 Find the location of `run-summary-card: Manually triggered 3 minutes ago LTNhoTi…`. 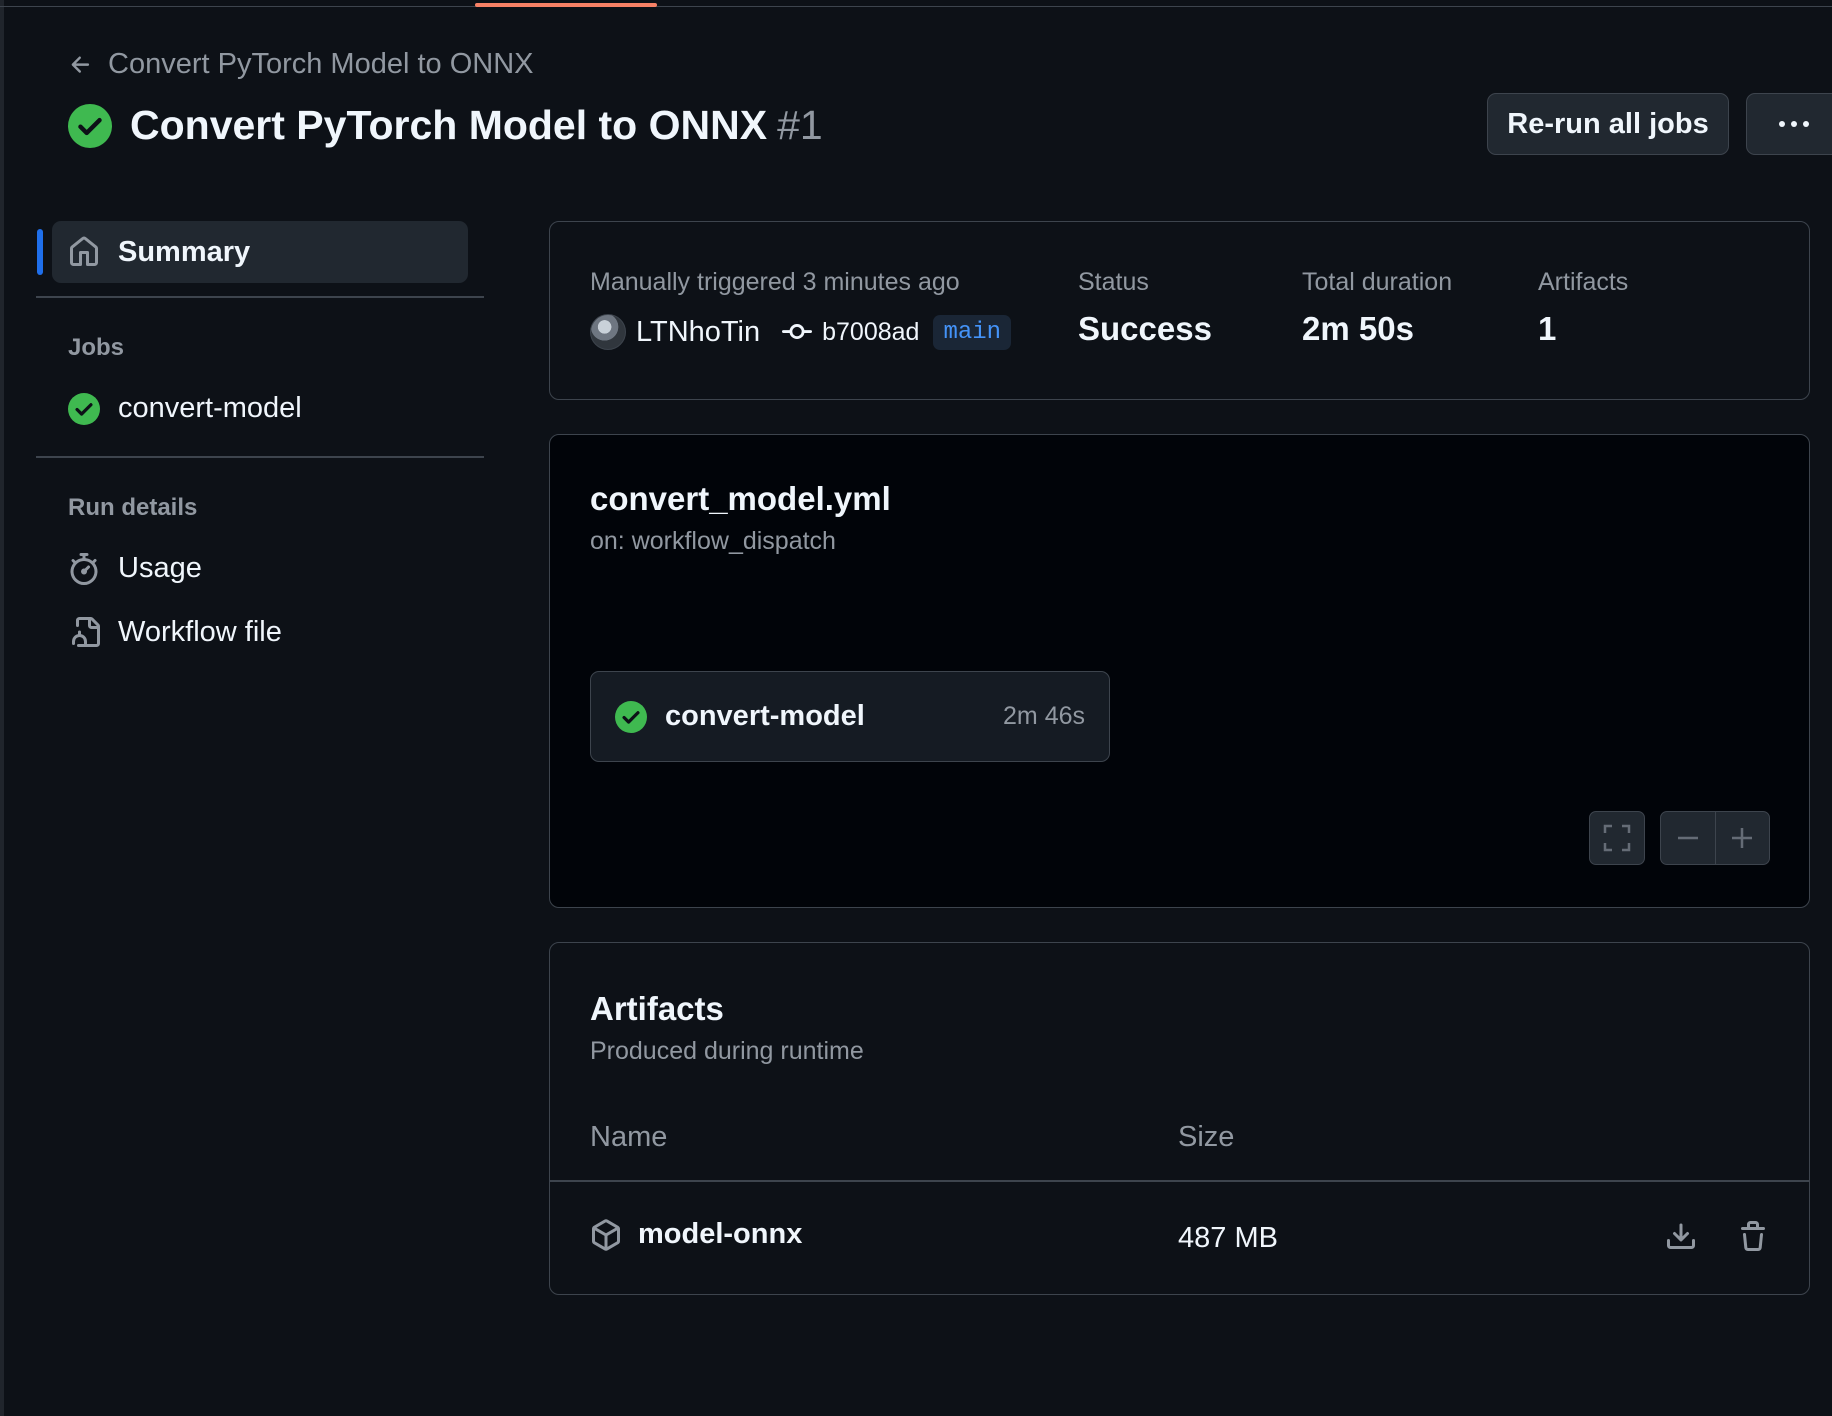

run-summary-card: Manually triggered 3 minutes ago LTNhoTi… is located at coordinates (1179, 310).